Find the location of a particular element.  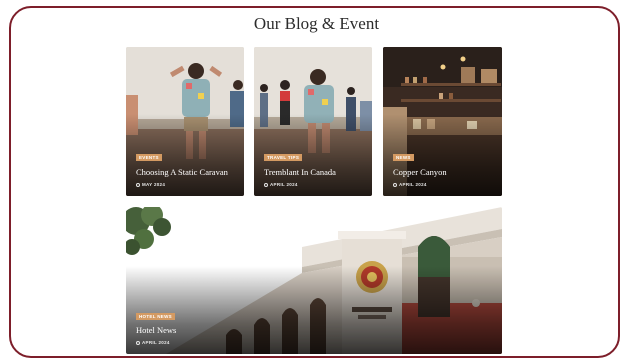

blog-card-4-badge: HOTEL NEWS is located at coordinates (155, 316).